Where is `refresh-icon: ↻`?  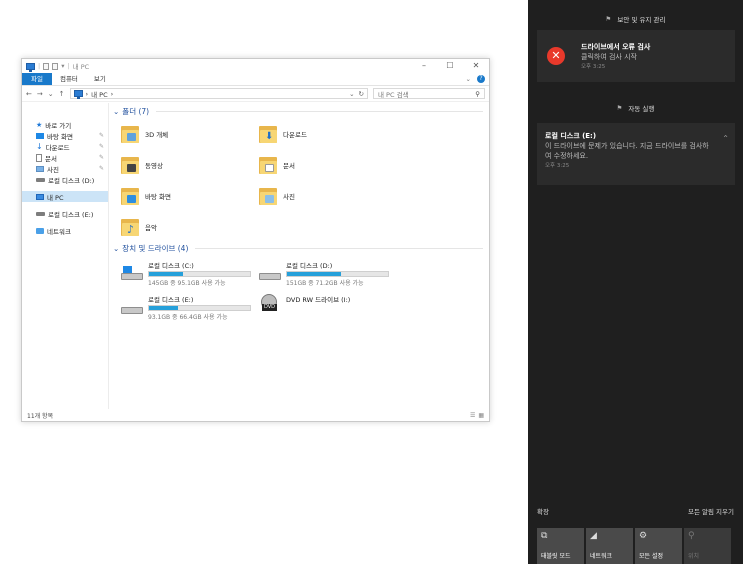 refresh-icon: ↻ is located at coordinates (361, 94).